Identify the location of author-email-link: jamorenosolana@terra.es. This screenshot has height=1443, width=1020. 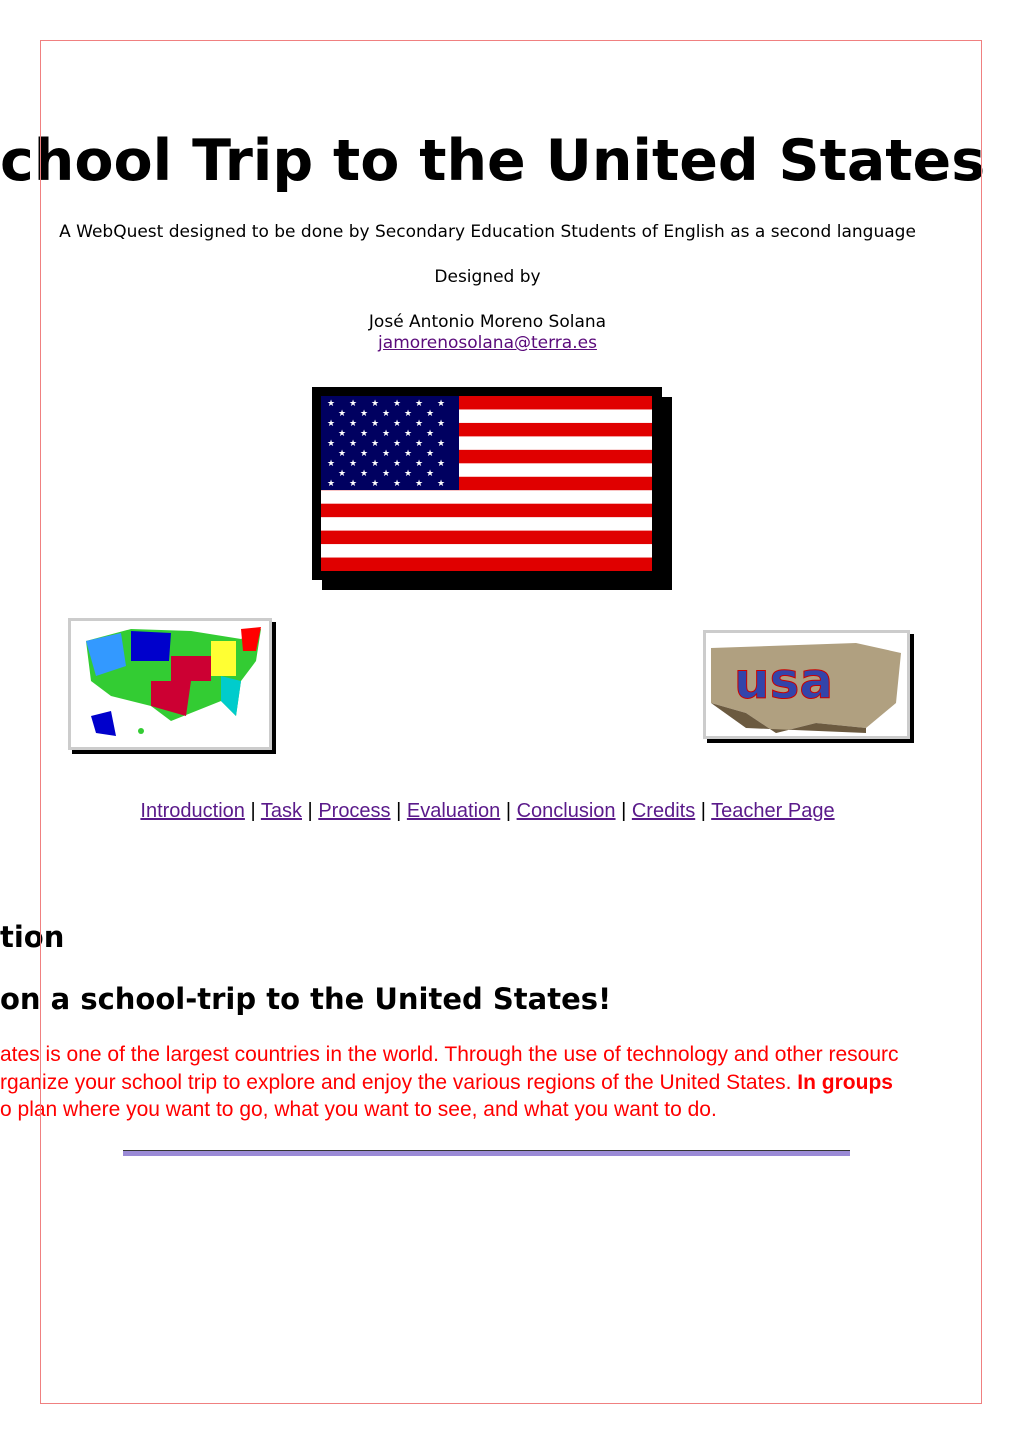
(487, 343).